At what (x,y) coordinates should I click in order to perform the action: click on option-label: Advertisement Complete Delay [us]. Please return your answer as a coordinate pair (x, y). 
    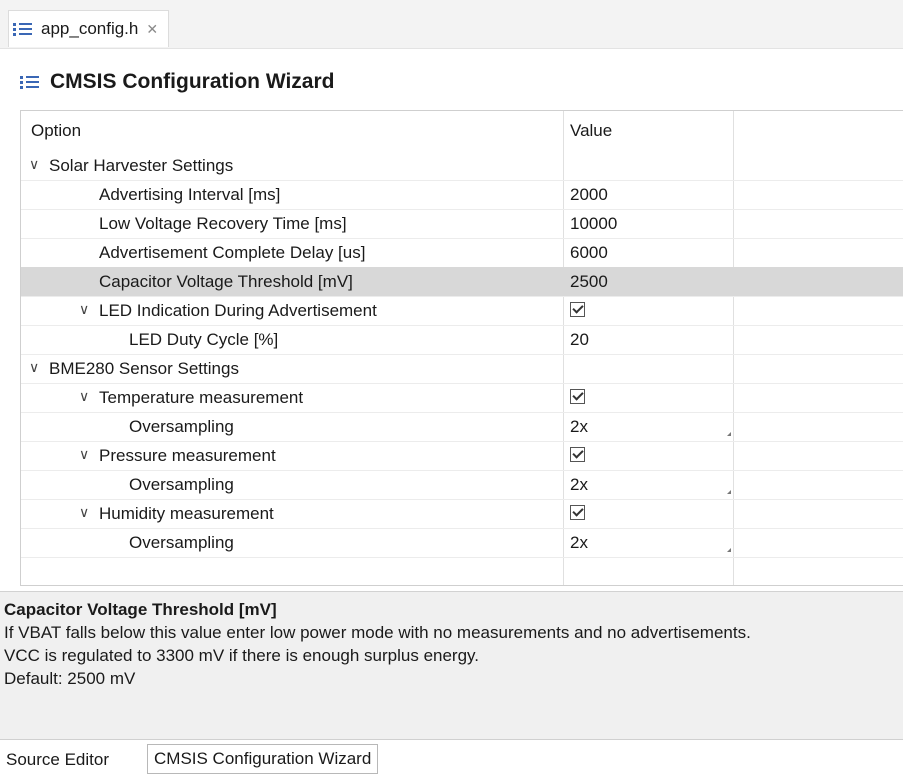
    Looking at the image, I should click on (232, 252).